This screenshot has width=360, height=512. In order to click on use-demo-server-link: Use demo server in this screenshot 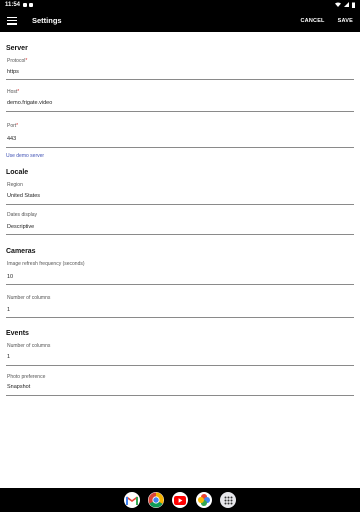, I will do `click(25, 156)`.